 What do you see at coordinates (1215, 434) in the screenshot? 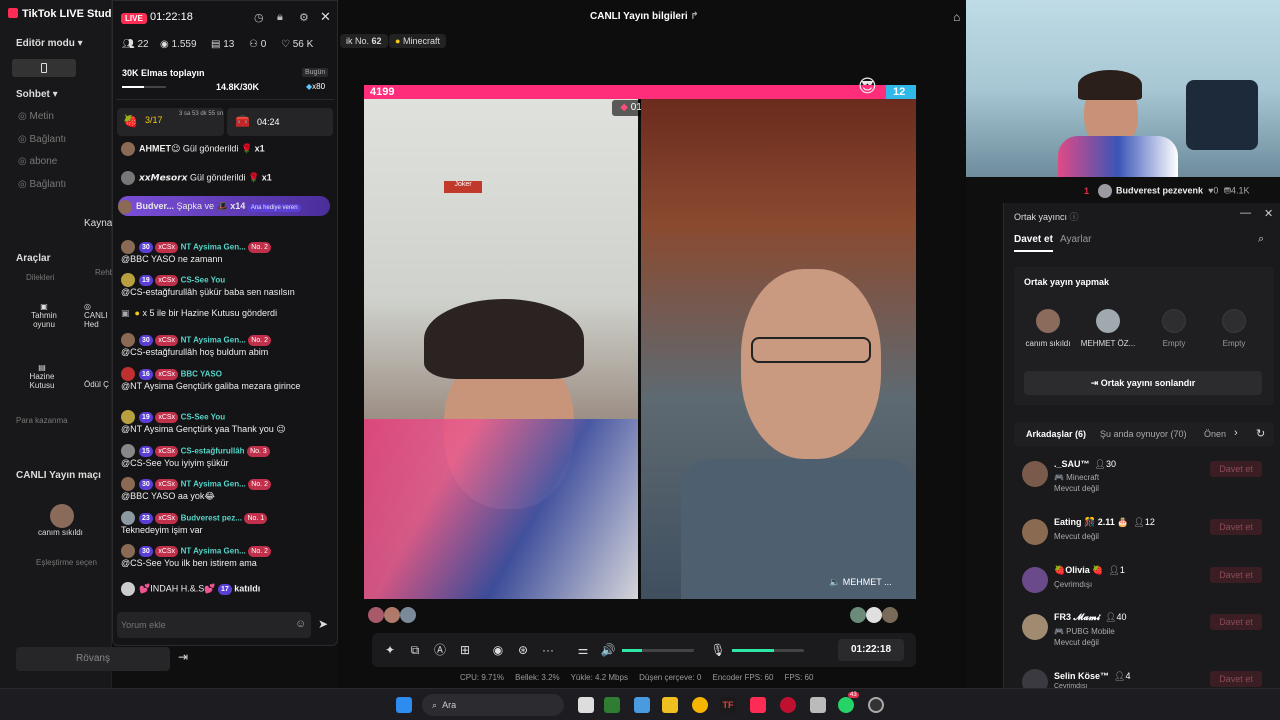
I see `tab-recommended: Önen` at bounding box center [1215, 434].